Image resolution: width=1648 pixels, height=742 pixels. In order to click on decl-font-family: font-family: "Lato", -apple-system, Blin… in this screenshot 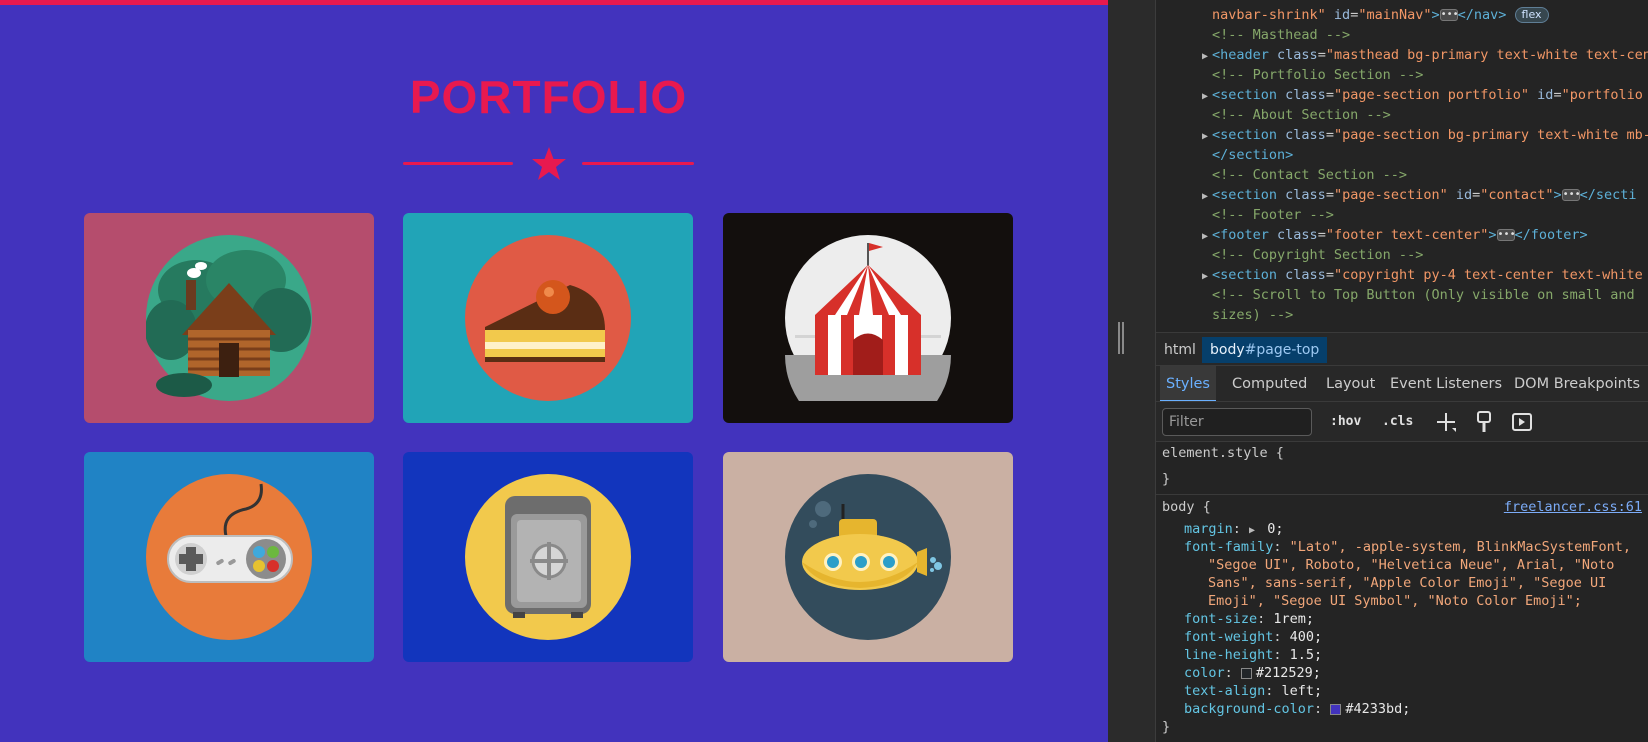, I will do `click(1407, 547)`.